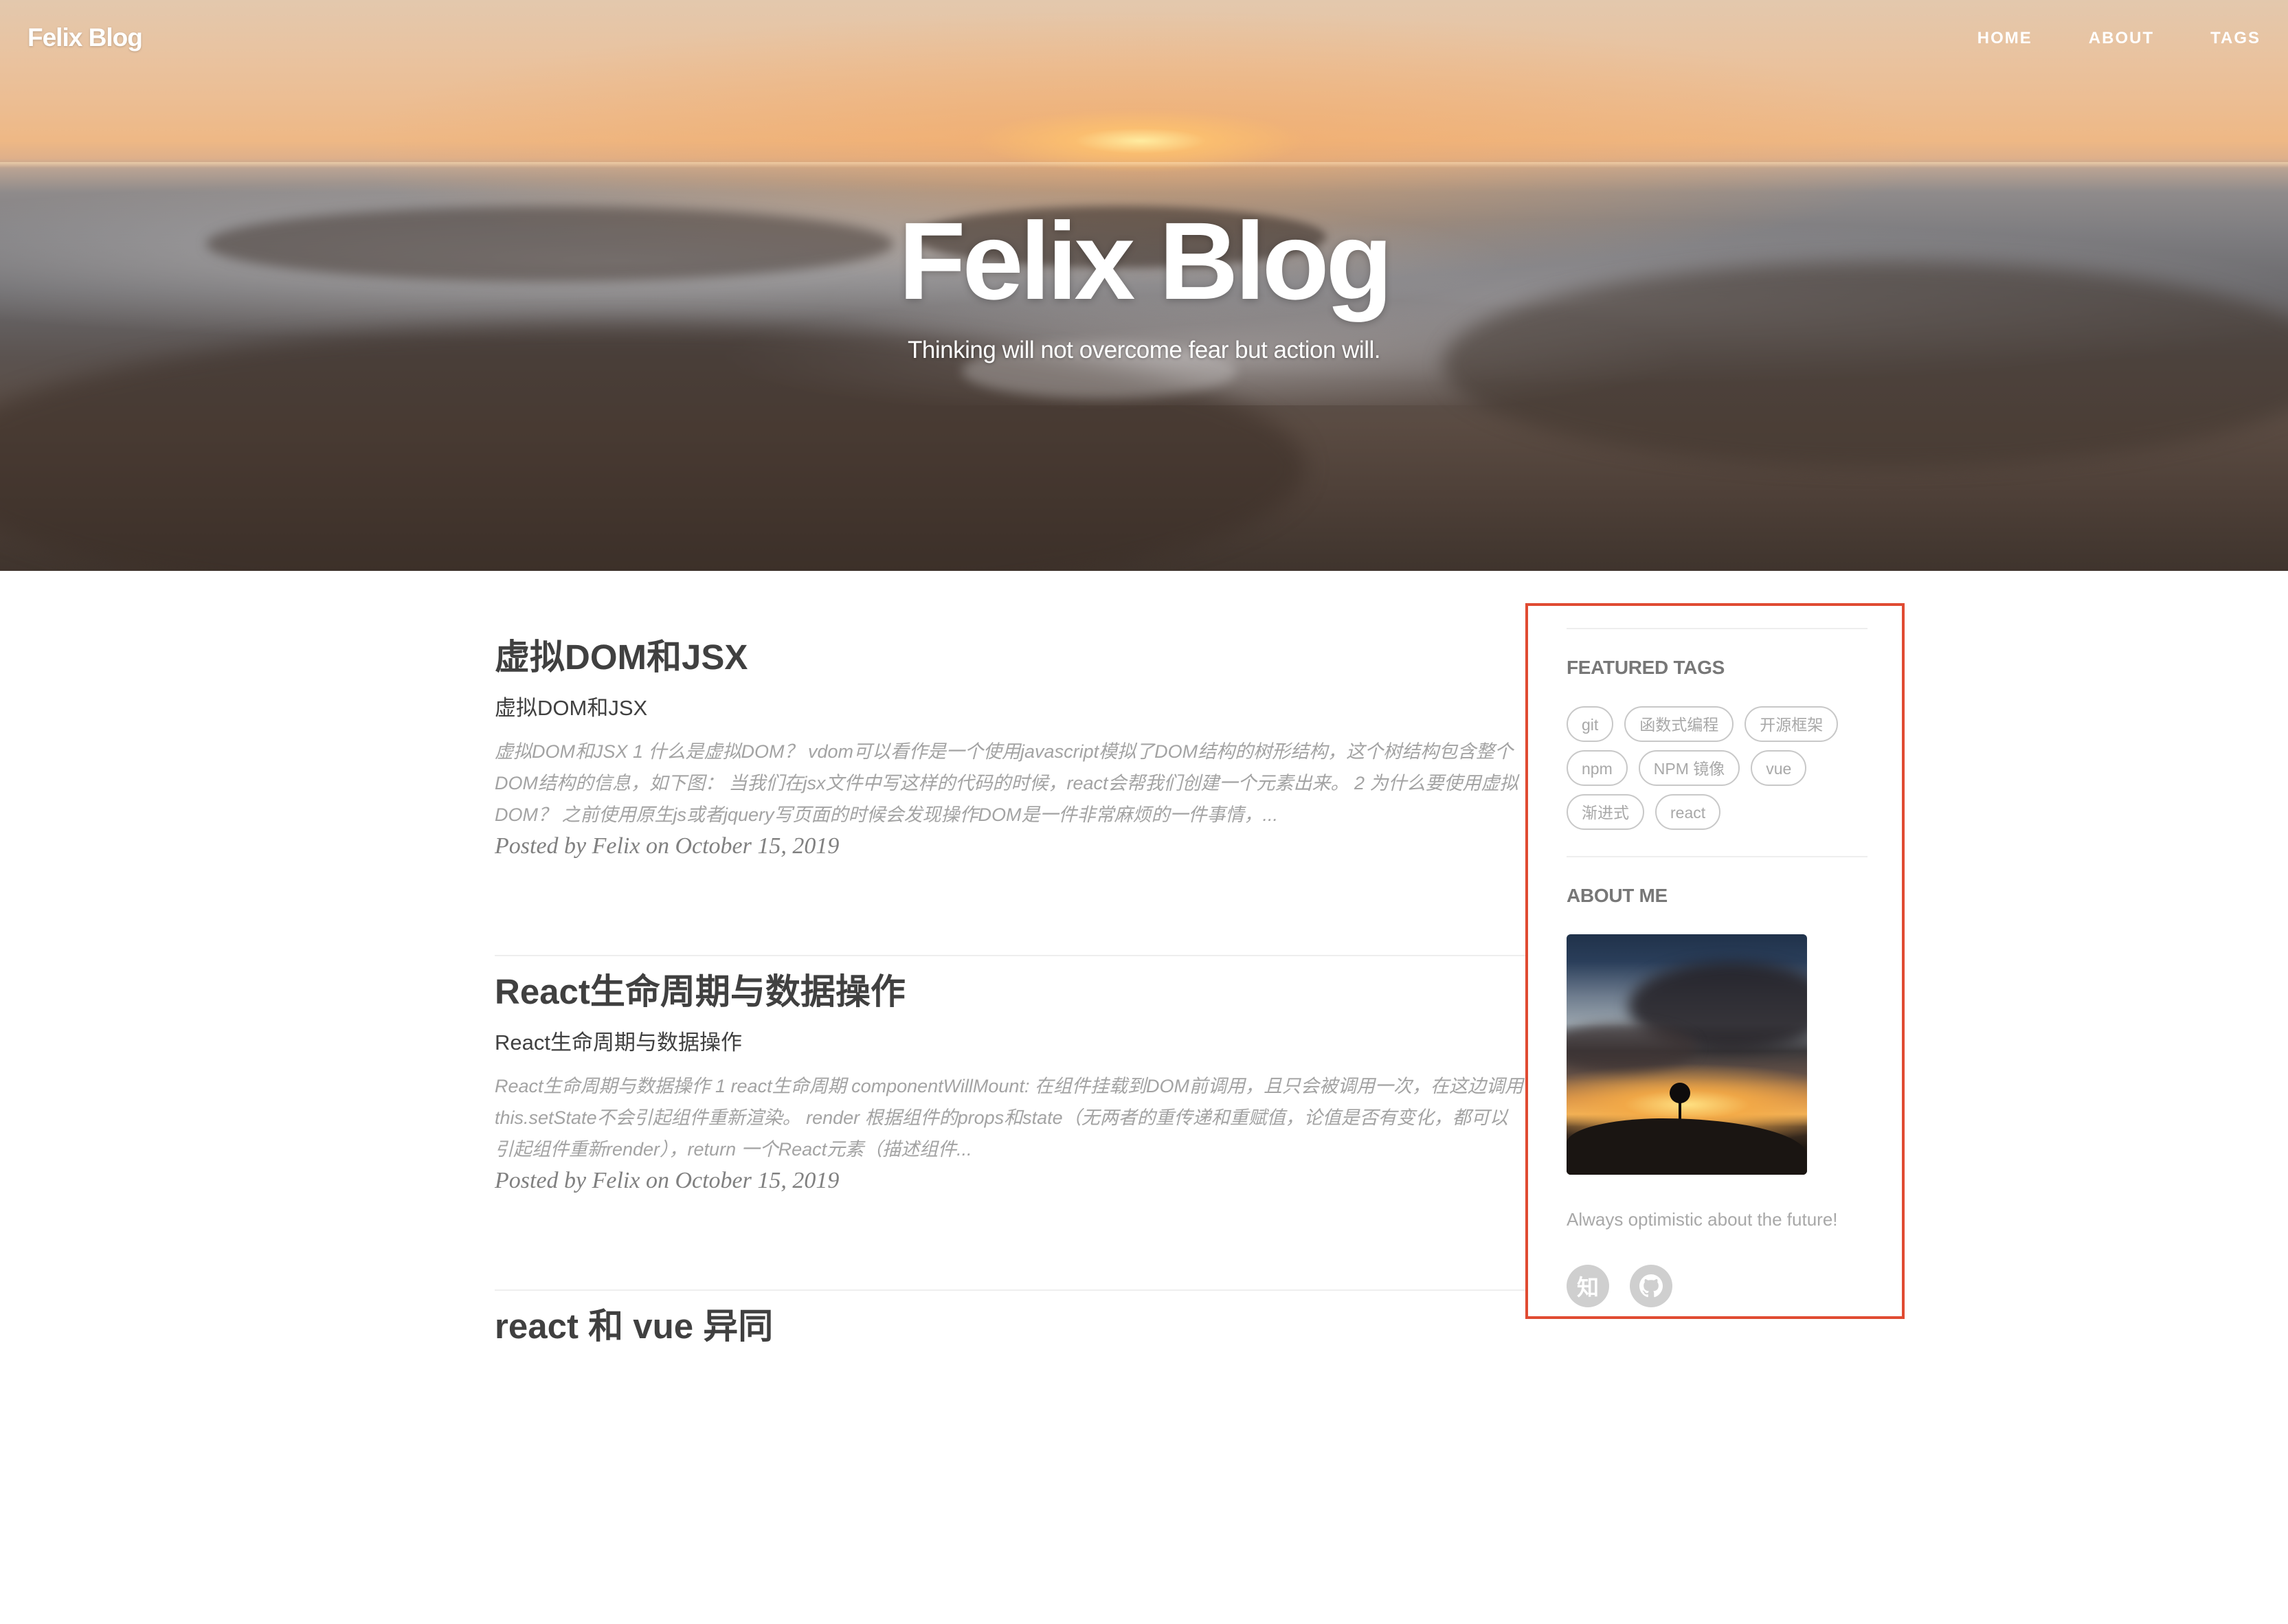 Image resolution: width=2288 pixels, height=1624 pixels. I want to click on post-title-link: React生命周期与数据操作, so click(1010, 992).